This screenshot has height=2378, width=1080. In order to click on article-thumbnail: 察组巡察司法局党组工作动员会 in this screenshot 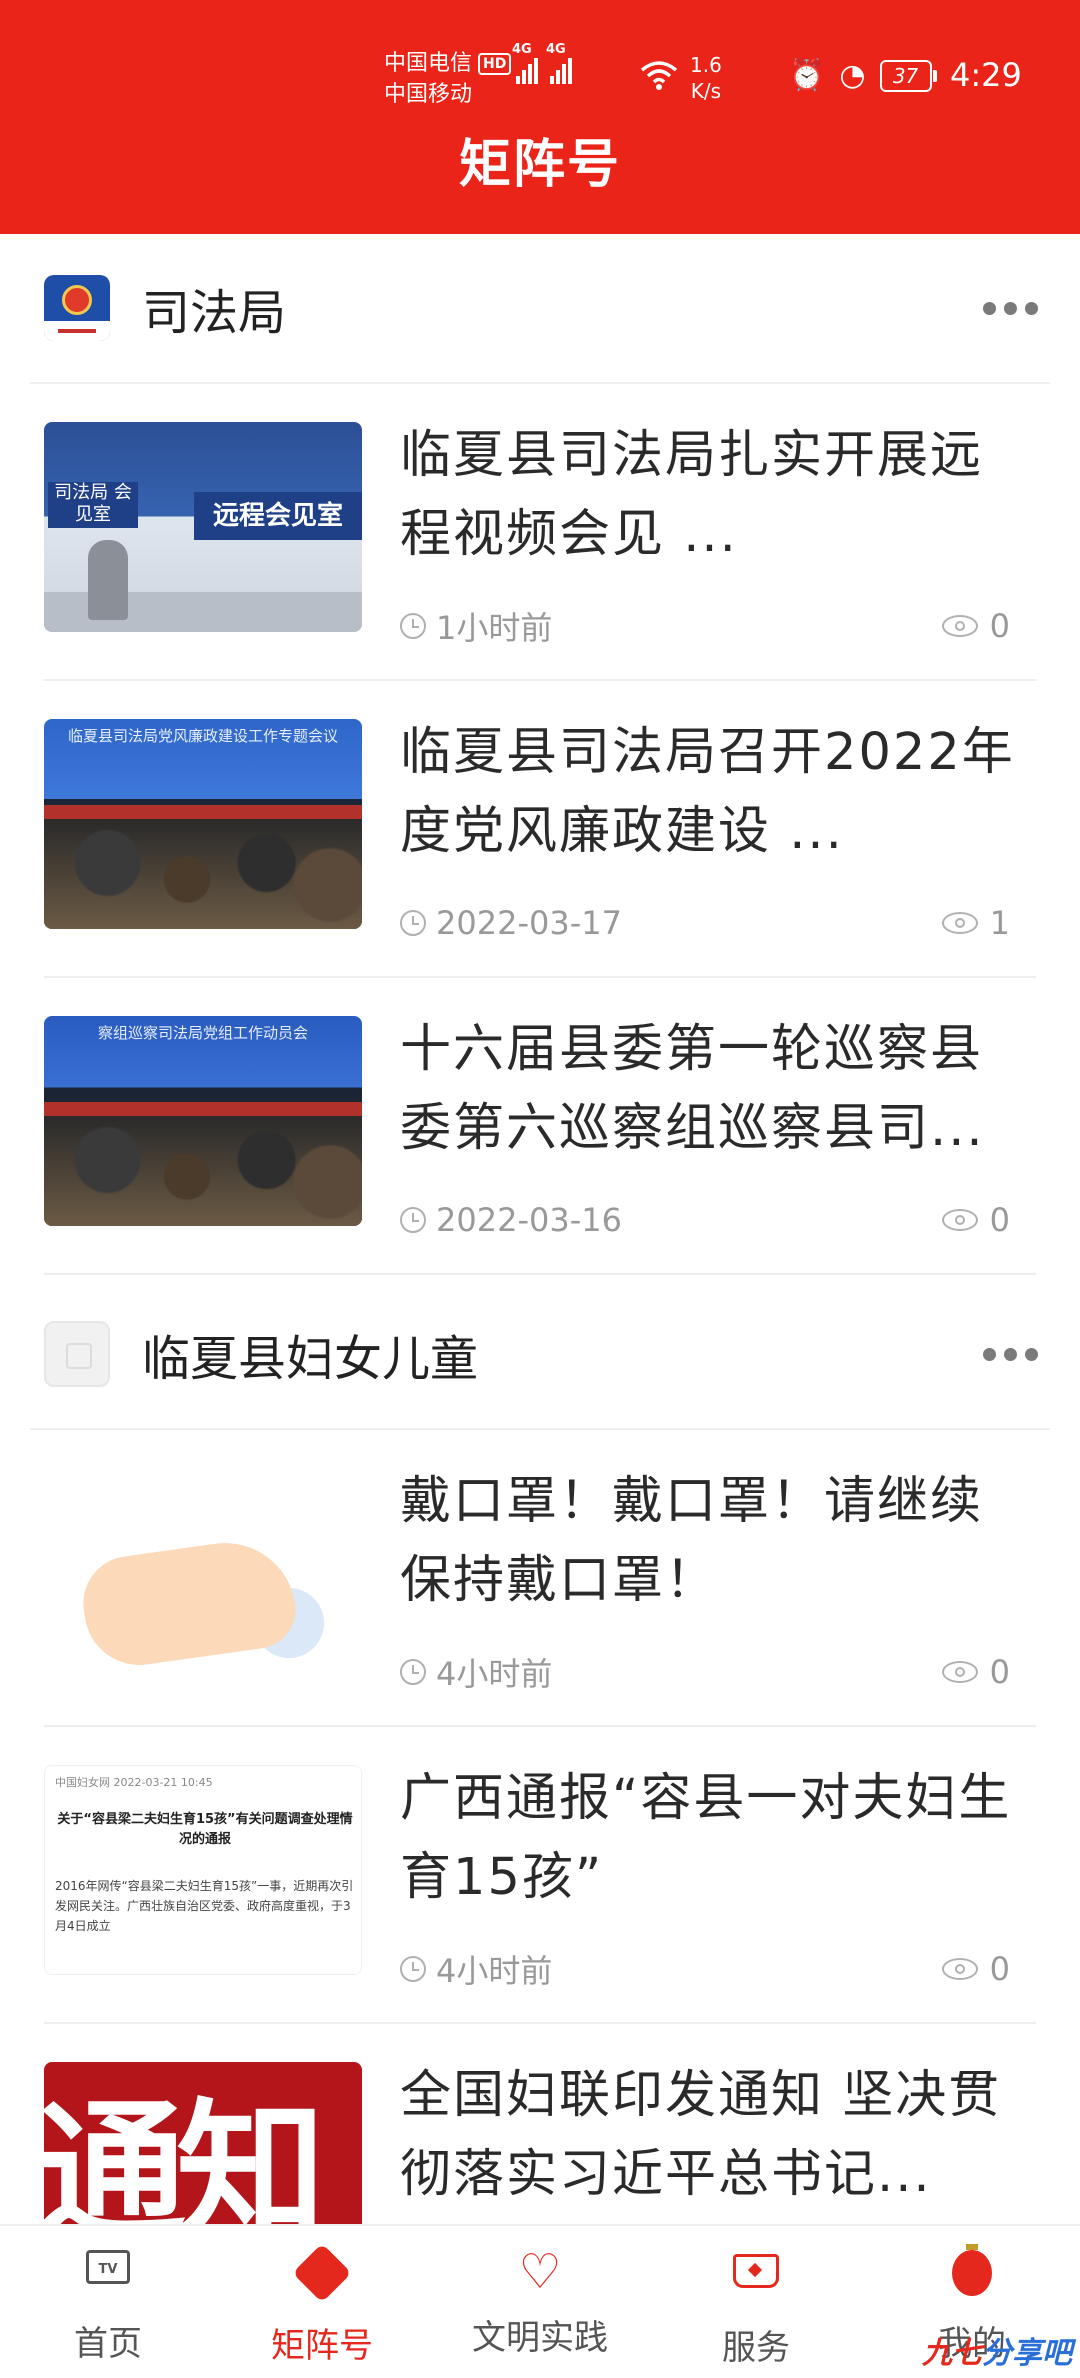, I will do `click(203, 1121)`.